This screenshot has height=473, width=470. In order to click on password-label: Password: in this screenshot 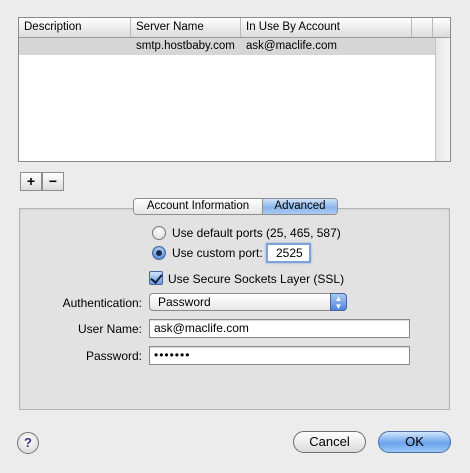, I will do `click(113, 356)`.